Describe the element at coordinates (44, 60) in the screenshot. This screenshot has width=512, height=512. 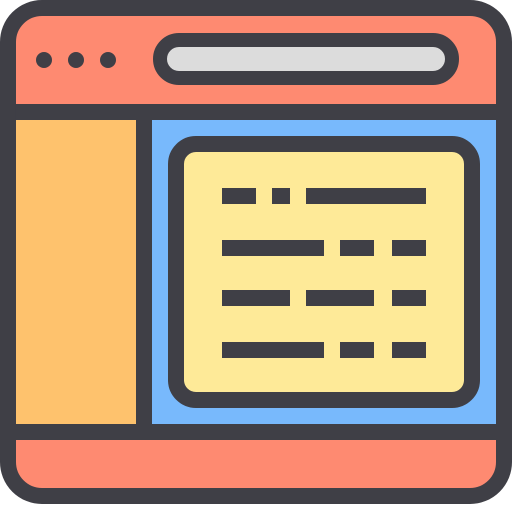
I see `window-dot-1-icon` at that location.